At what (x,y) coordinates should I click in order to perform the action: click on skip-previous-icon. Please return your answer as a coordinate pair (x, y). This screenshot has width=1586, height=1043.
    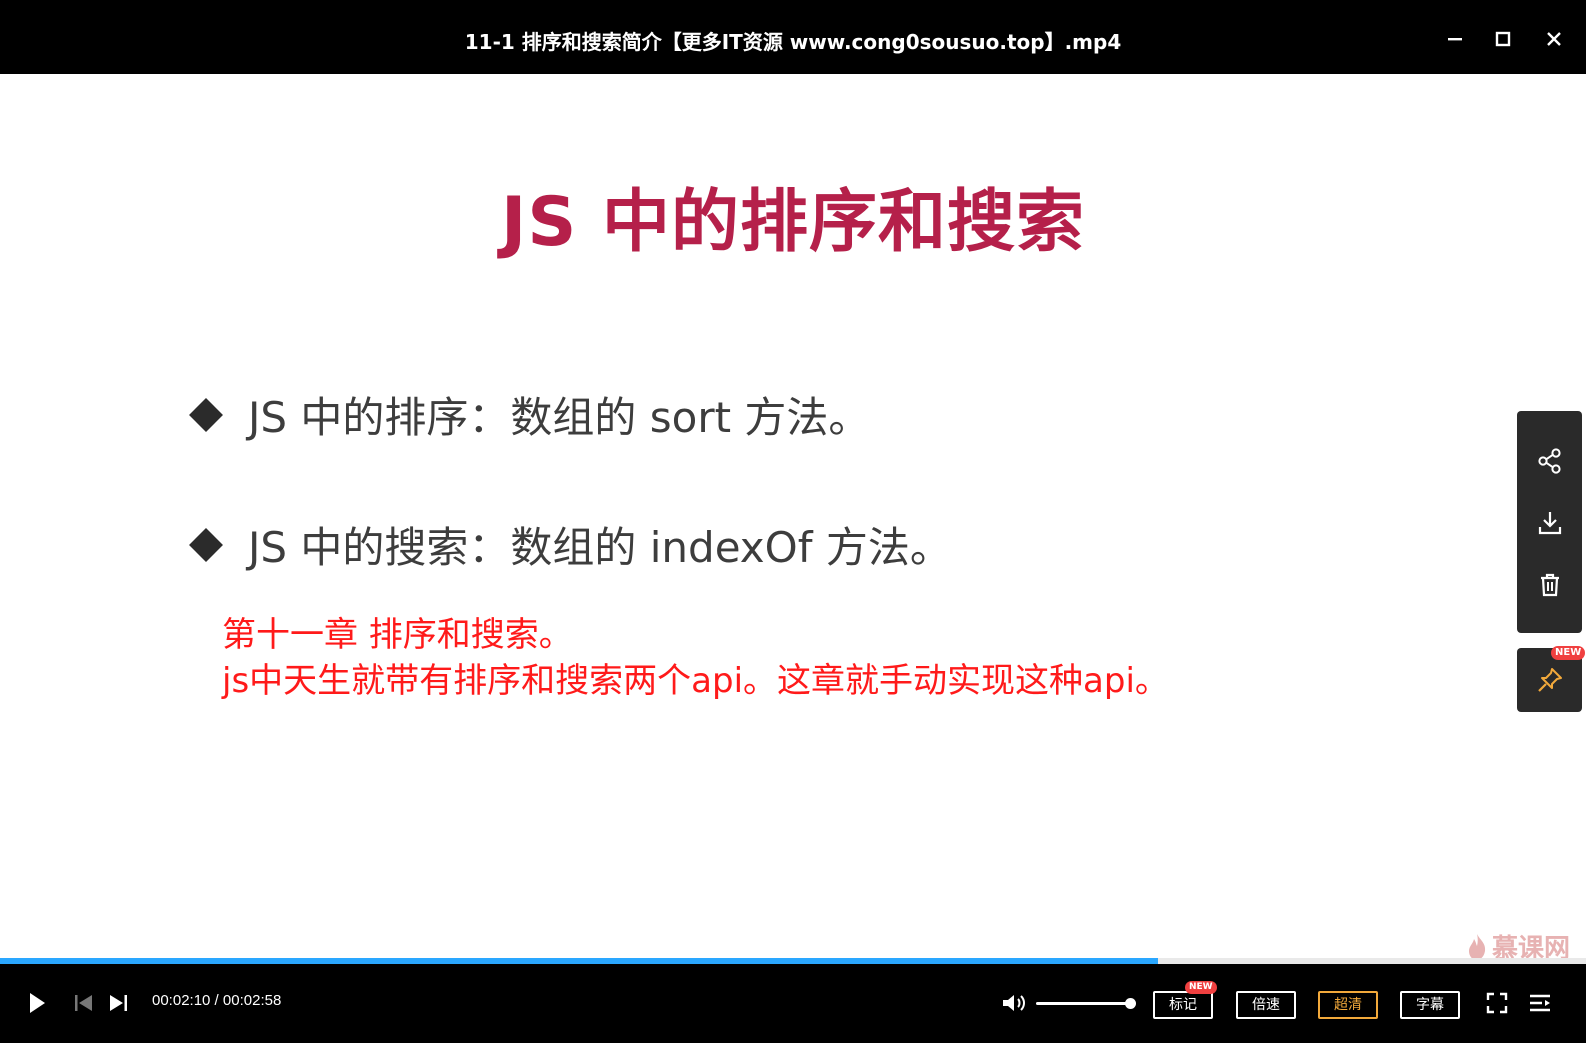
    Looking at the image, I should click on (83, 1003).